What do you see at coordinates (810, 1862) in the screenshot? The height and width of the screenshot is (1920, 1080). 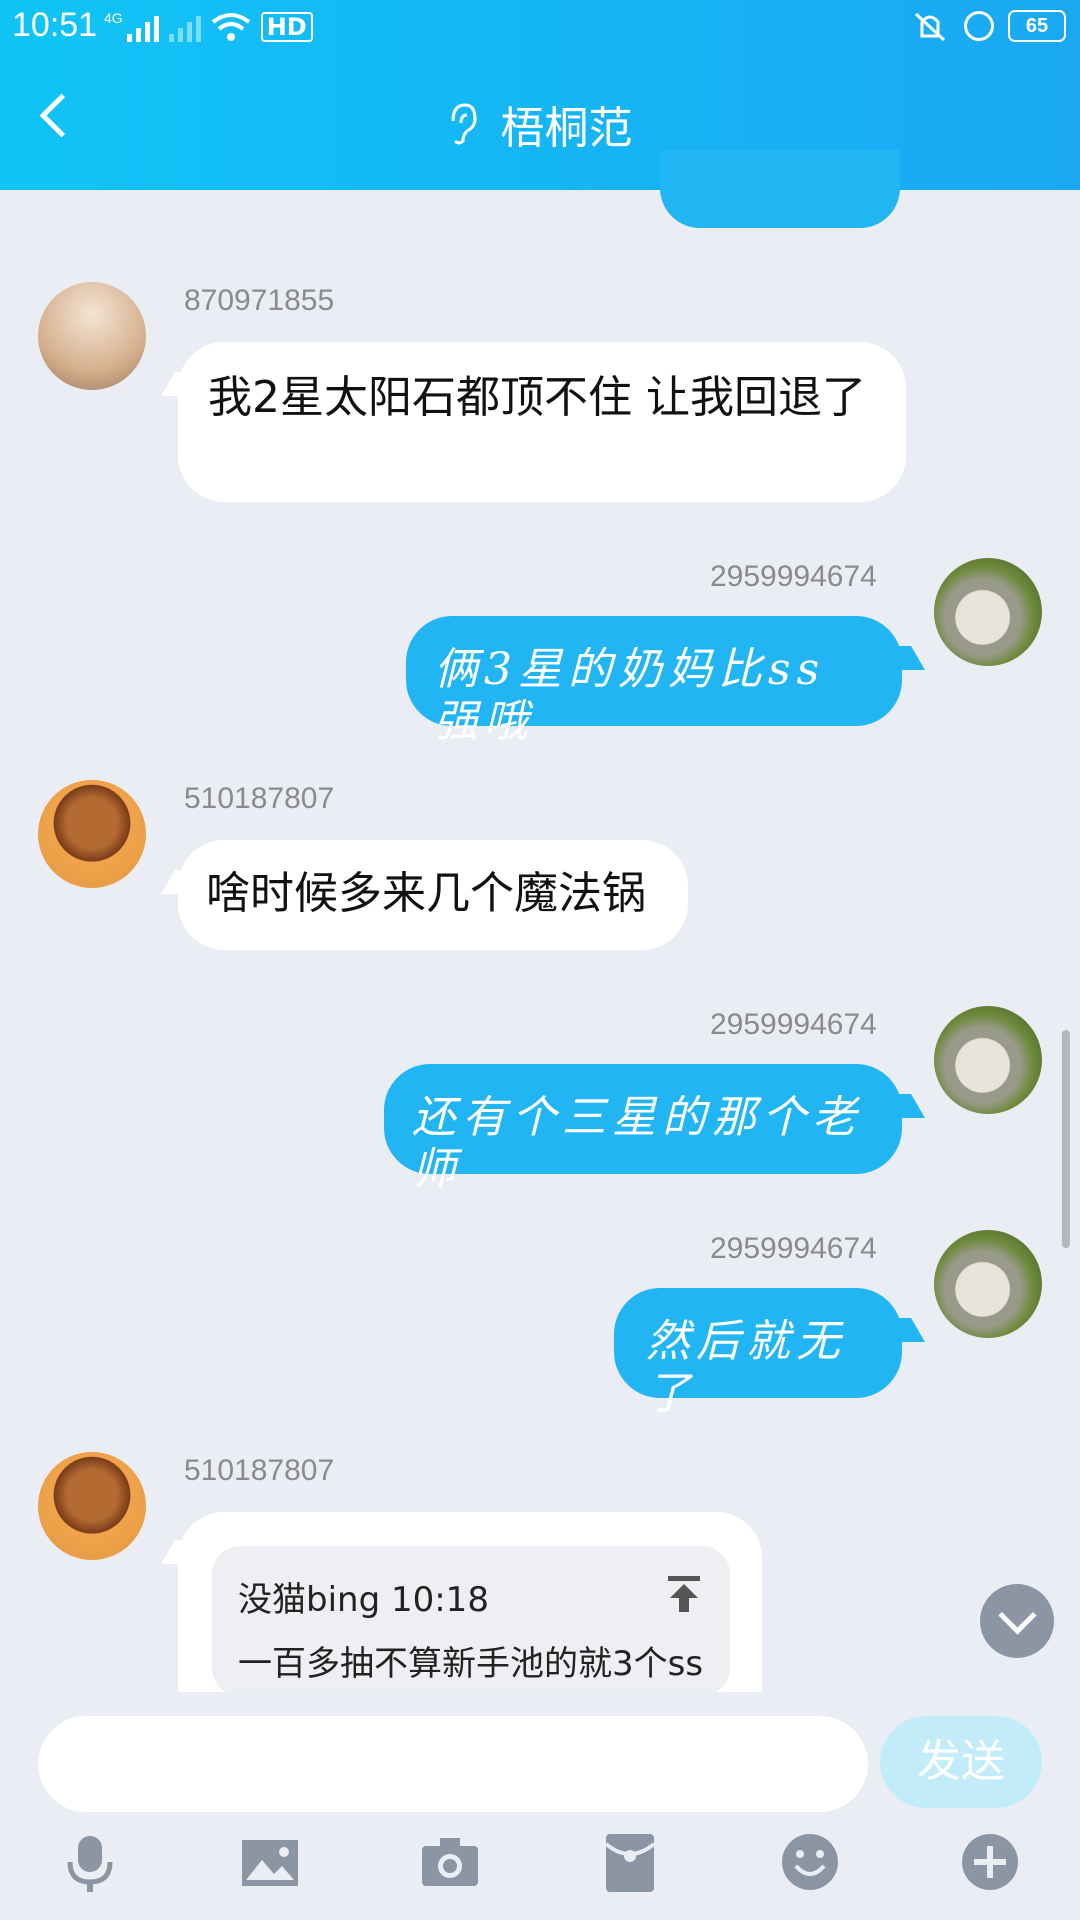 I see `emoji-icon` at bounding box center [810, 1862].